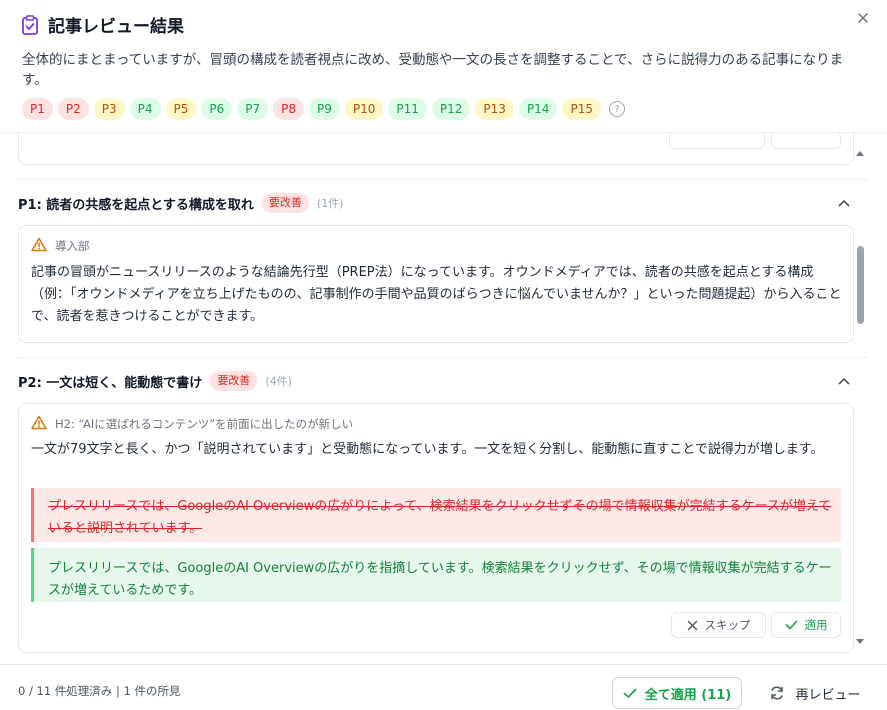  What do you see at coordinates (285, 203) in the screenshot?
I see `section-p1-status-badge: 要改善` at bounding box center [285, 203].